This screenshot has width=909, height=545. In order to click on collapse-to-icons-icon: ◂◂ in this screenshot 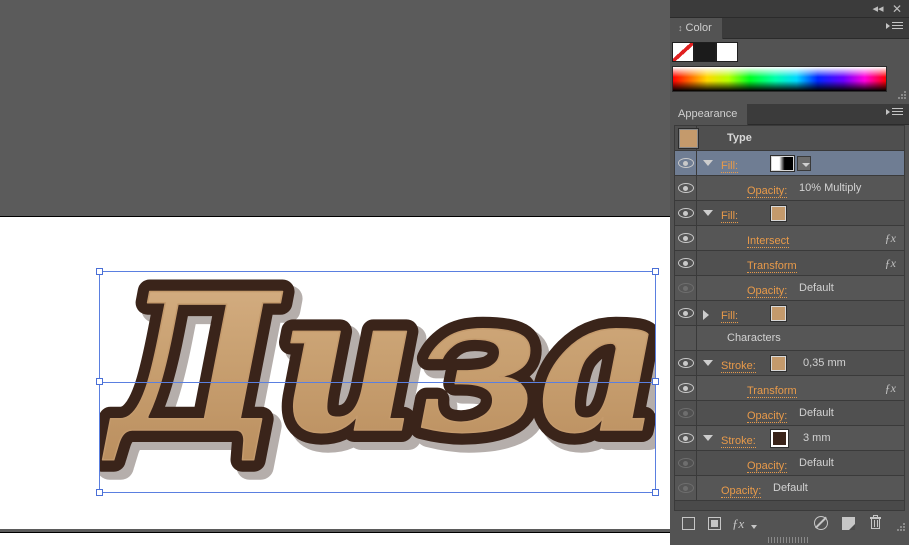, I will do `click(878, 9)`.